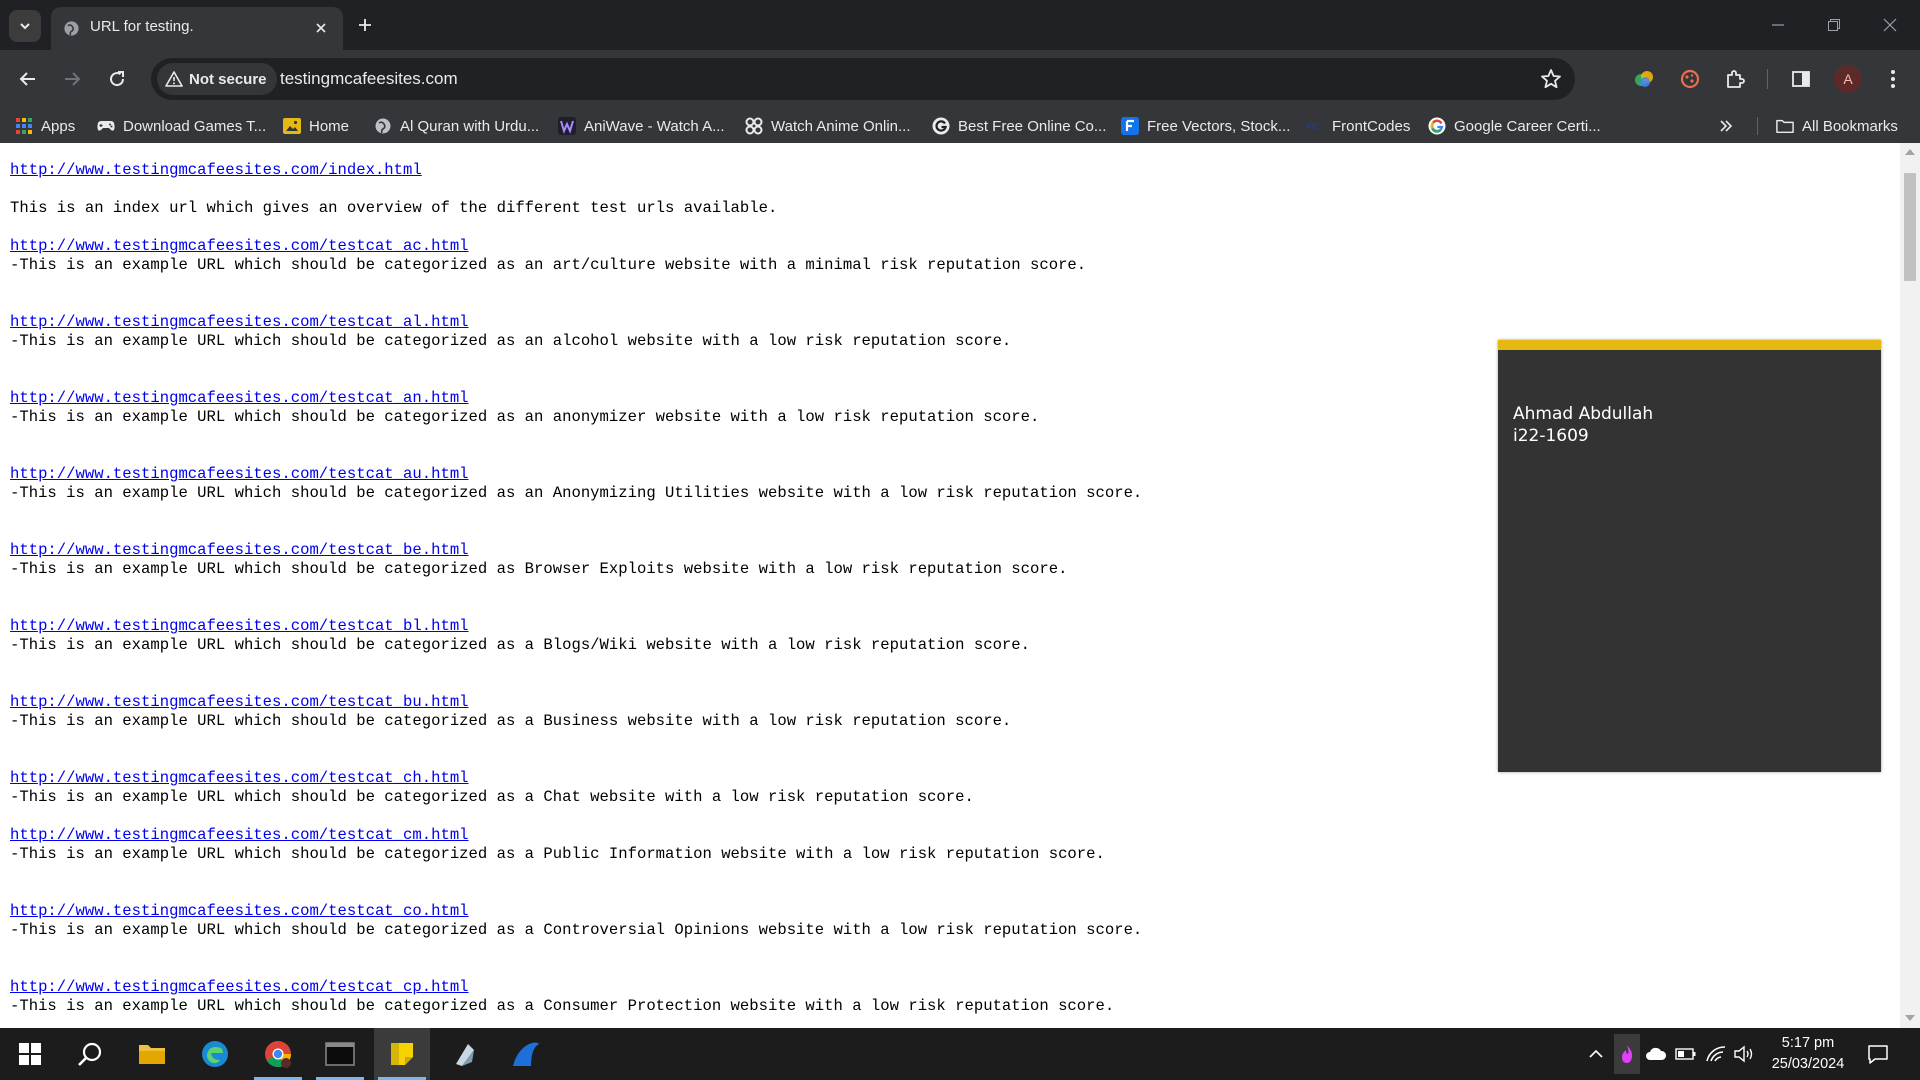  Describe the element at coordinates (1690, 79) in the screenshot. I see `cookie-extension-icon` at that location.